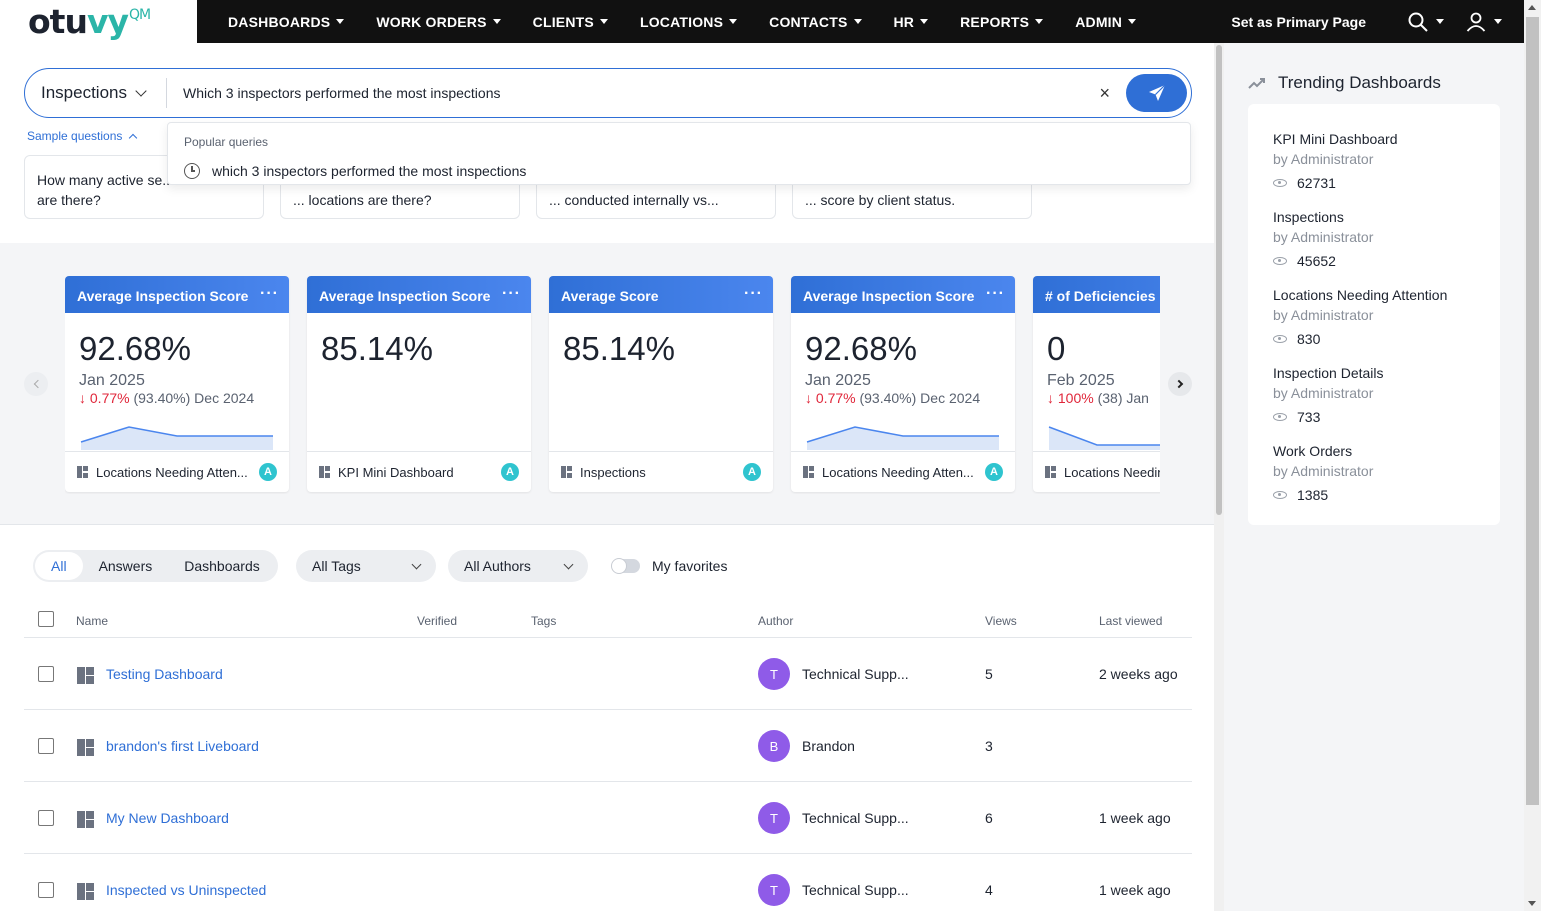 This screenshot has height=911, width=1541. Describe the element at coordinates (182, 746) in the screenshot. I see `row-name-link: brandon's first Liveboard` at that location.